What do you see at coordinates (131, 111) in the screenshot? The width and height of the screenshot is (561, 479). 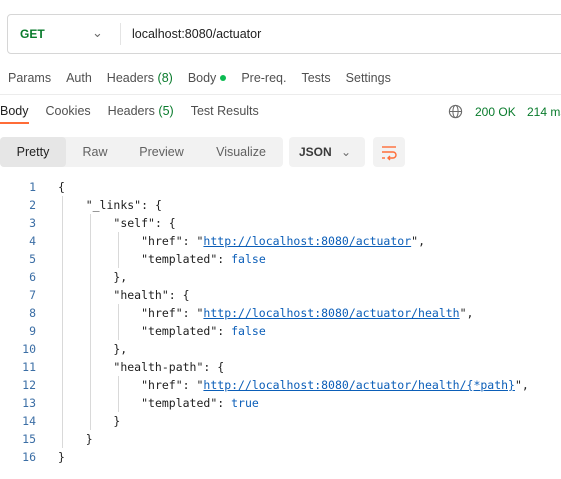 I see `tab-label: Headers` at bounding box center [131, 111].